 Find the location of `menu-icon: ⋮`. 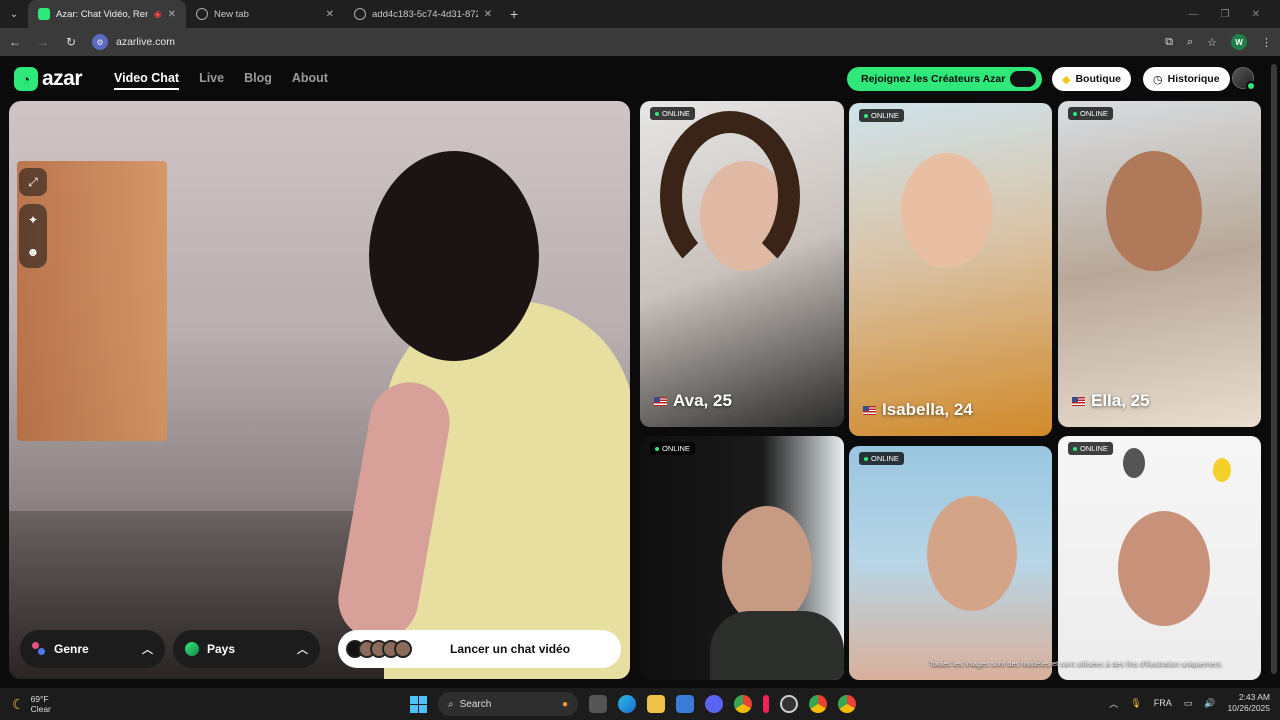

menu-icon: ⋮ is located at coordinates (1266, 42).